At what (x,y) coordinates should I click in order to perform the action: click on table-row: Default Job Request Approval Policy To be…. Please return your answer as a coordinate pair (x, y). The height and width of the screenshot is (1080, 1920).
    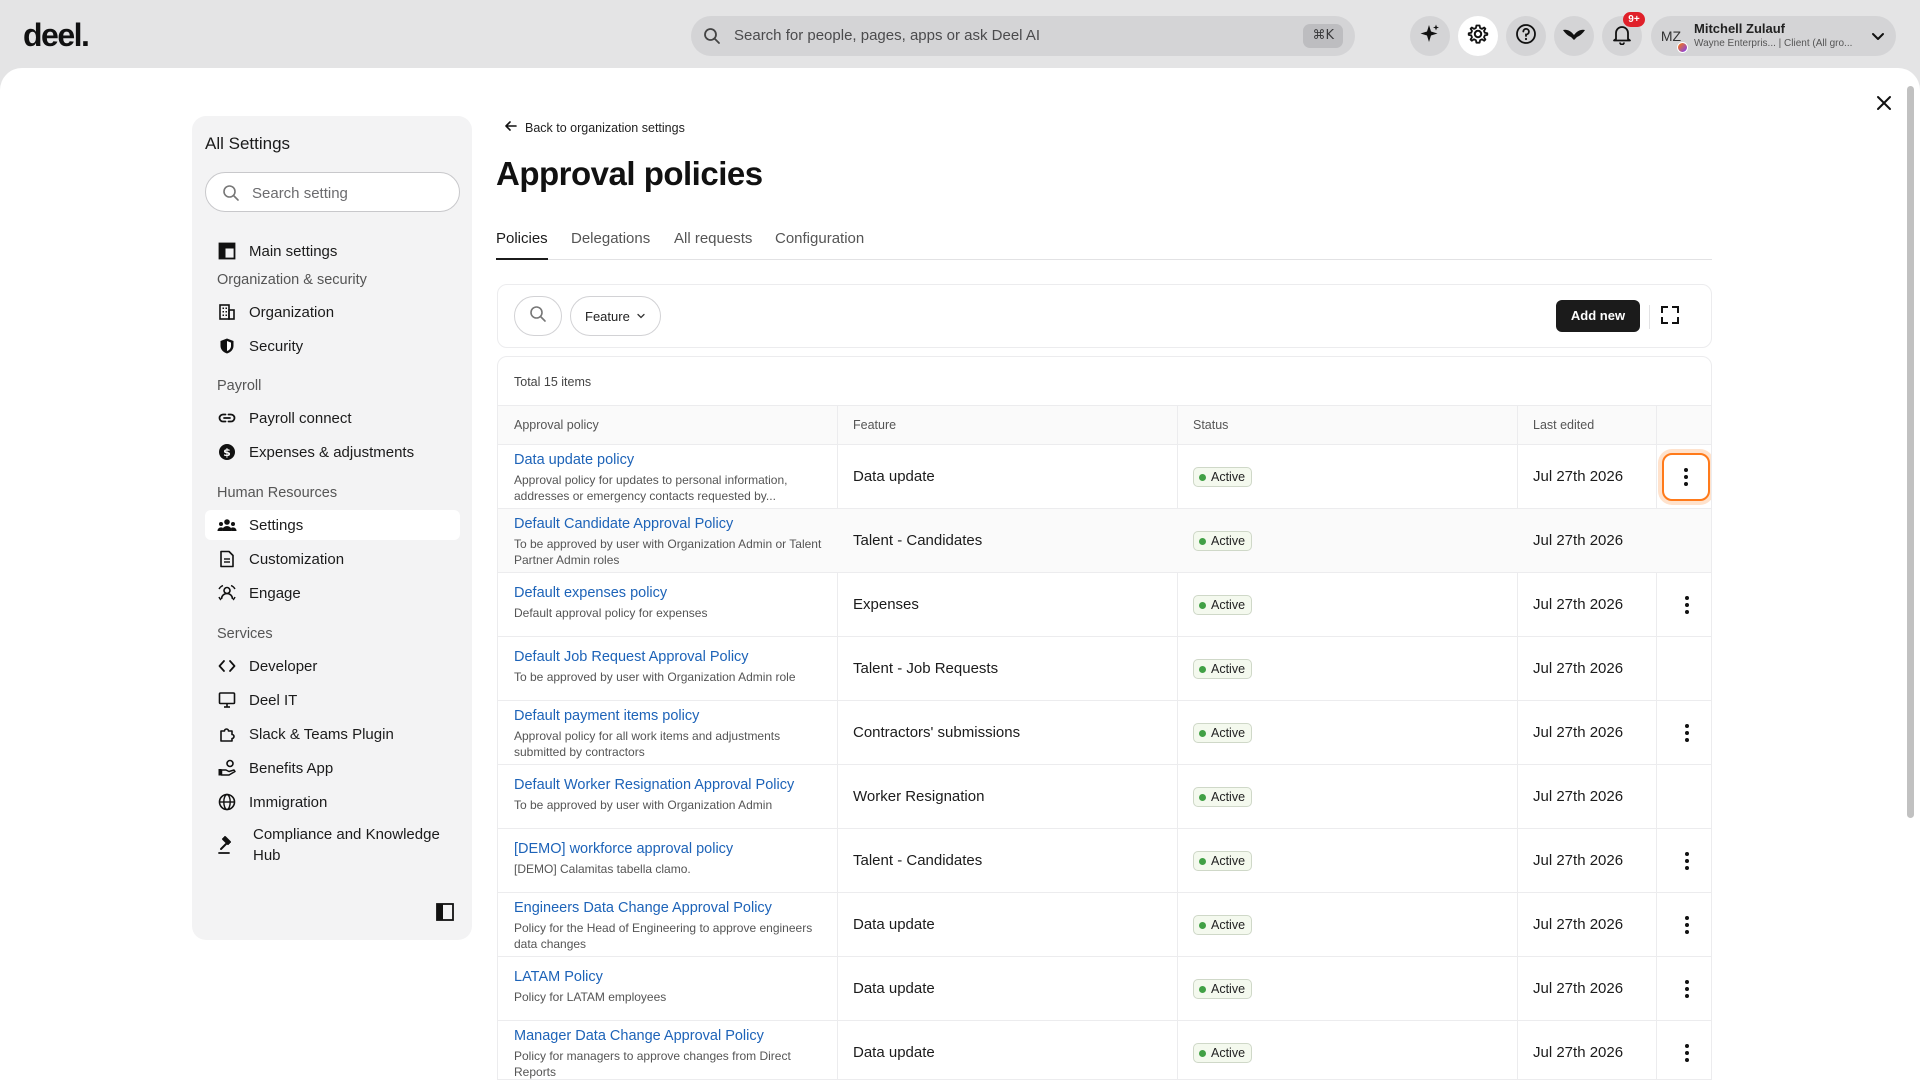
    Looking at the image, I should click on (1104, 669).